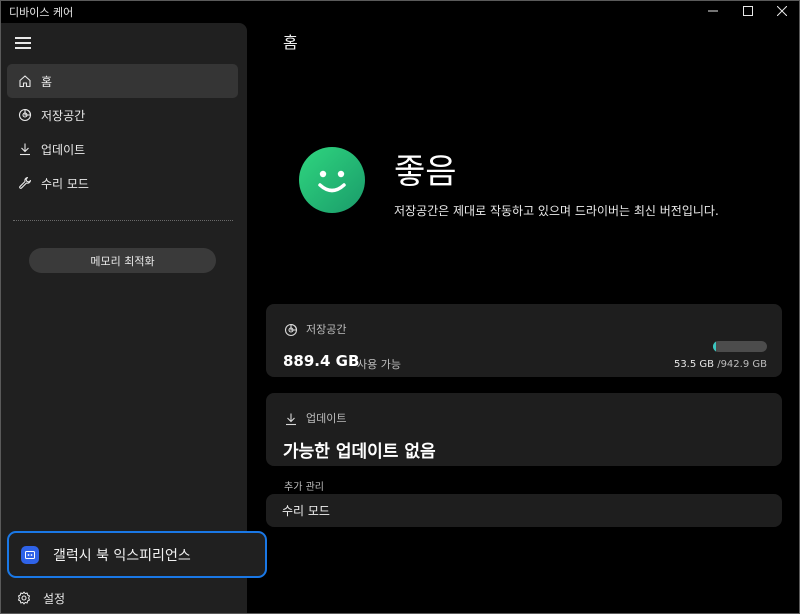 Image resolution: width=800 pixels, height=614 pixels. I want to click on maximize-icon, so click(748, 11).